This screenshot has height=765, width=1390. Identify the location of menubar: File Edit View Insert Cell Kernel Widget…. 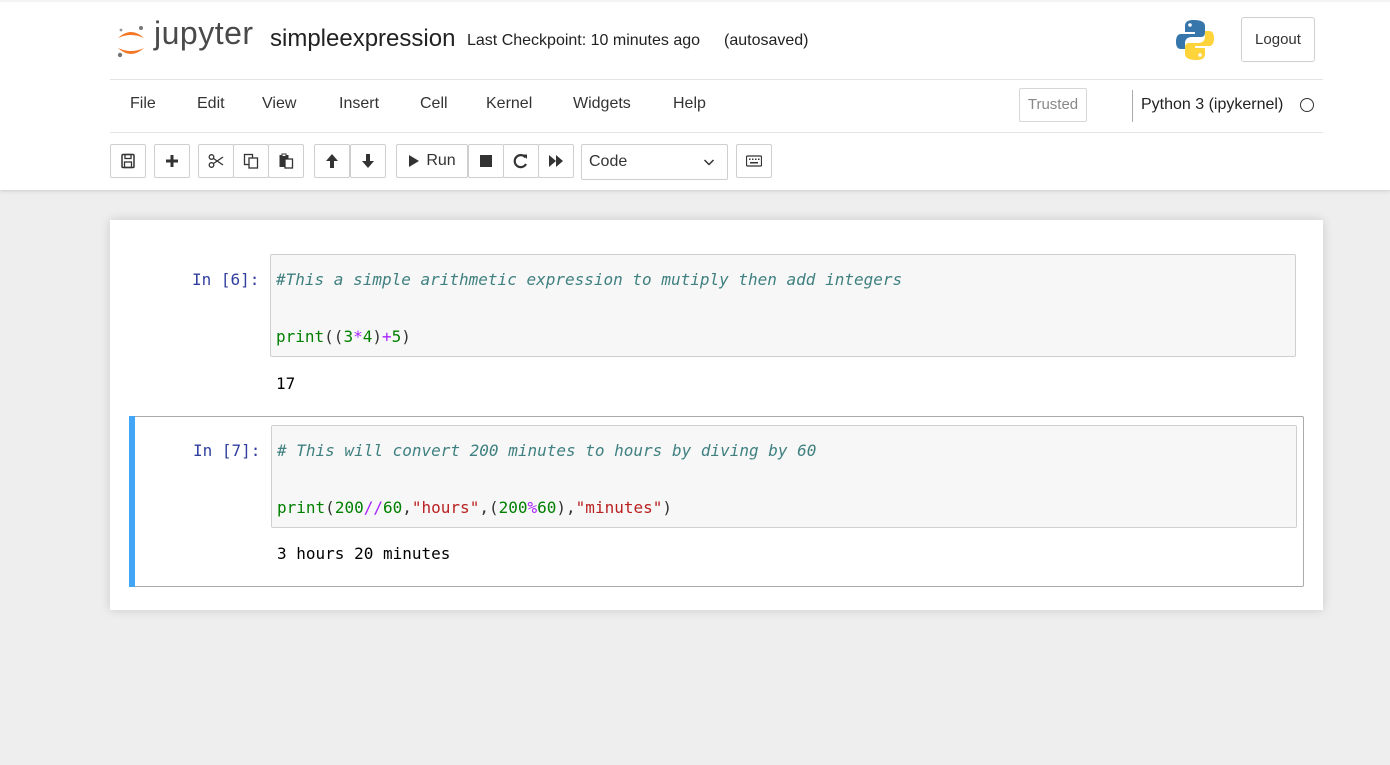
(716, 106).